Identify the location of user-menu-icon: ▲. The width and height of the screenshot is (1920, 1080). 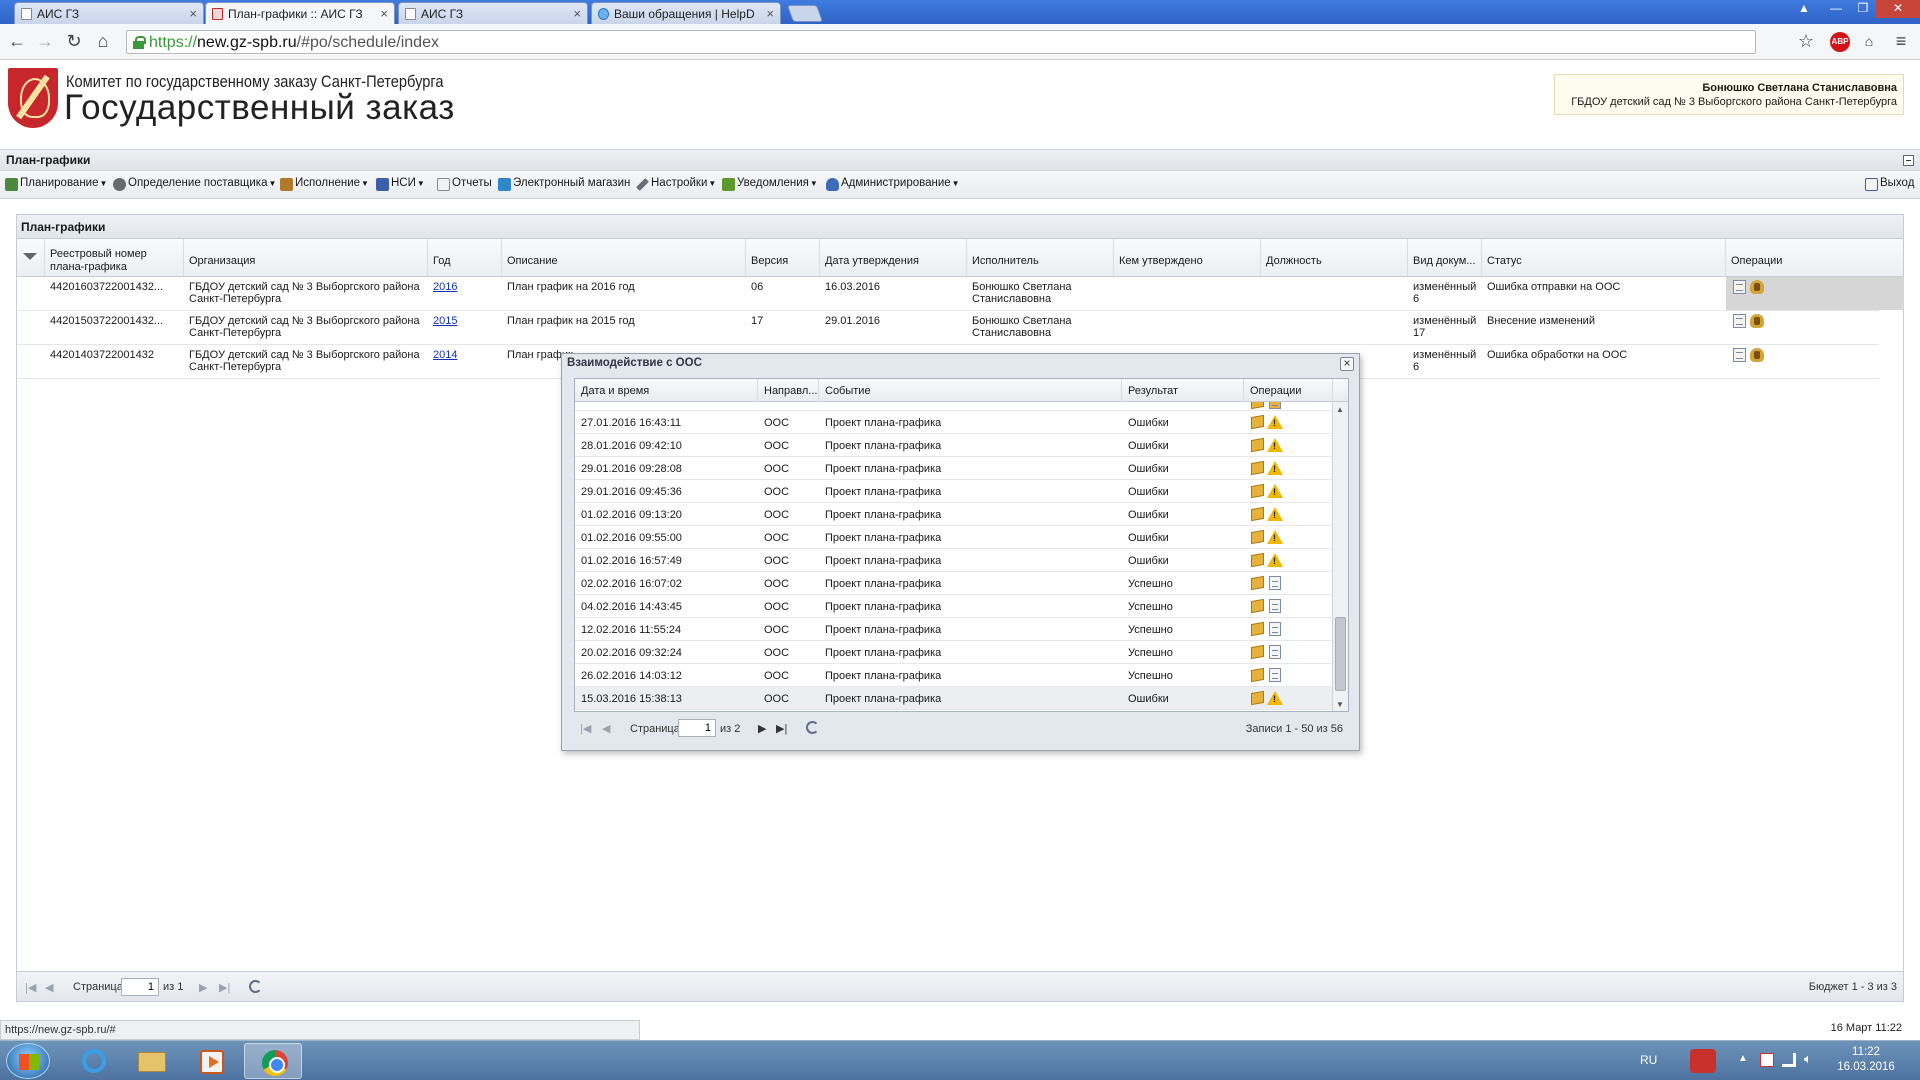
(1804, 9).